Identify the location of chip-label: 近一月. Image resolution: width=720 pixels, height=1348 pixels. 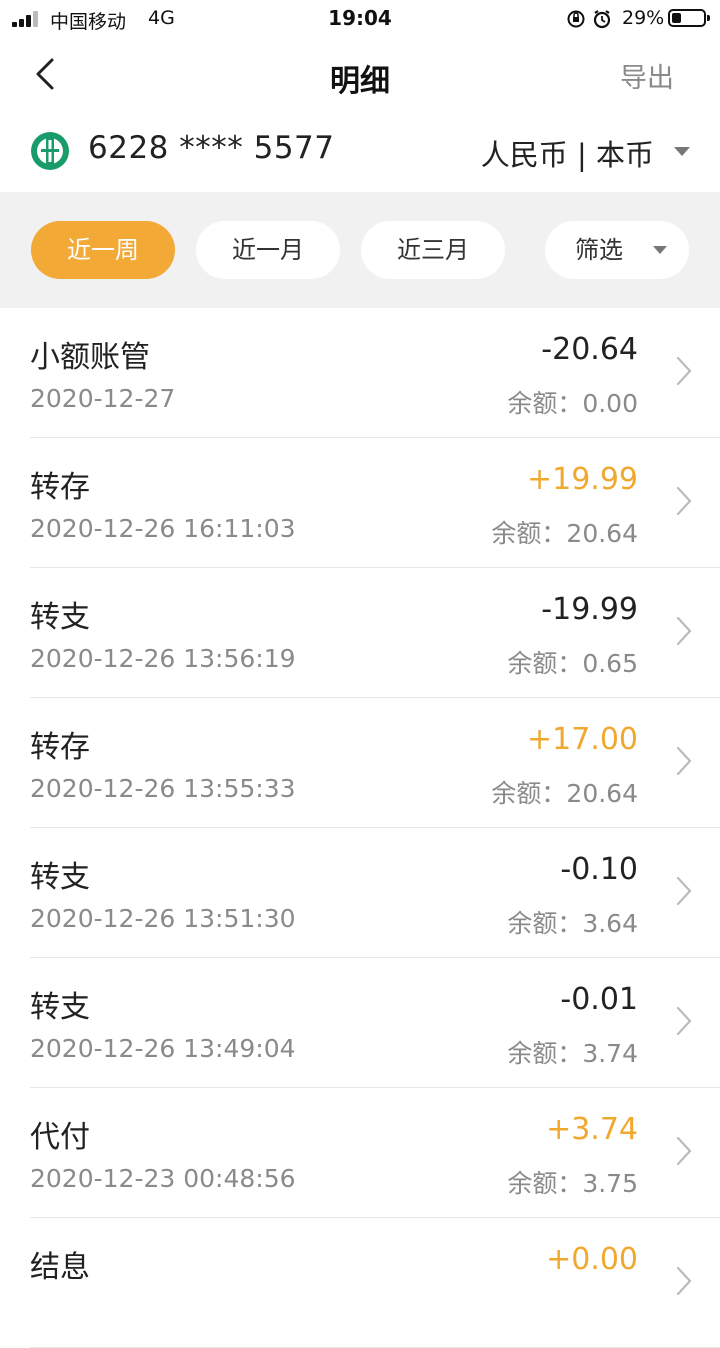
(268, 250).